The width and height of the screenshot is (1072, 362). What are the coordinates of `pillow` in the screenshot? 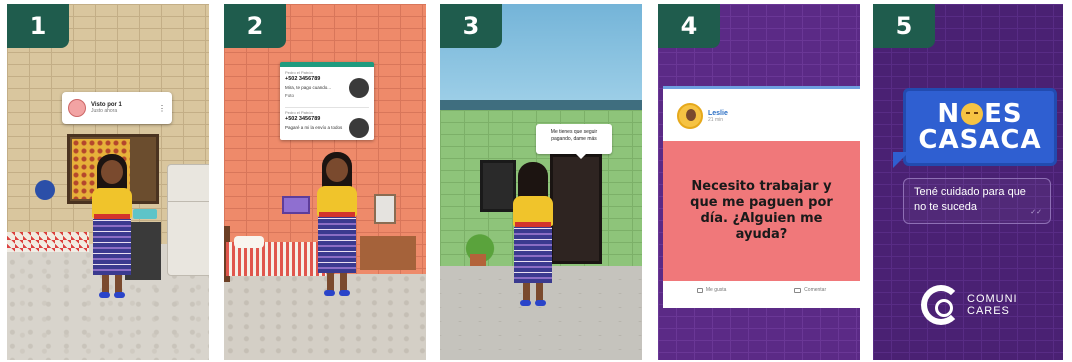 It's located at (249, 242).